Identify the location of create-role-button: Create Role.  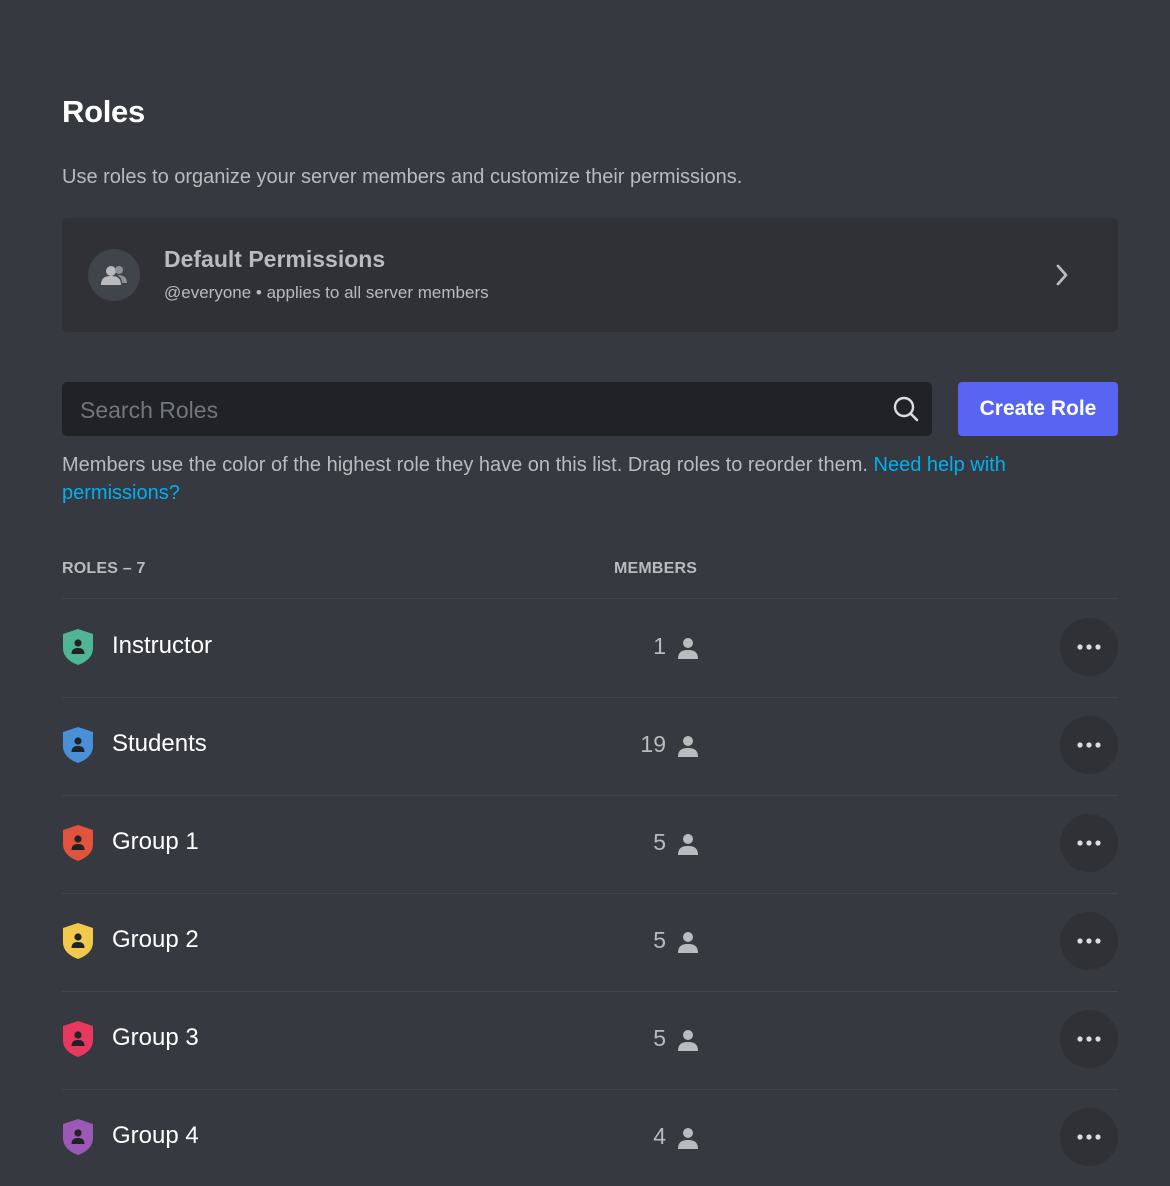
(1038, 409).